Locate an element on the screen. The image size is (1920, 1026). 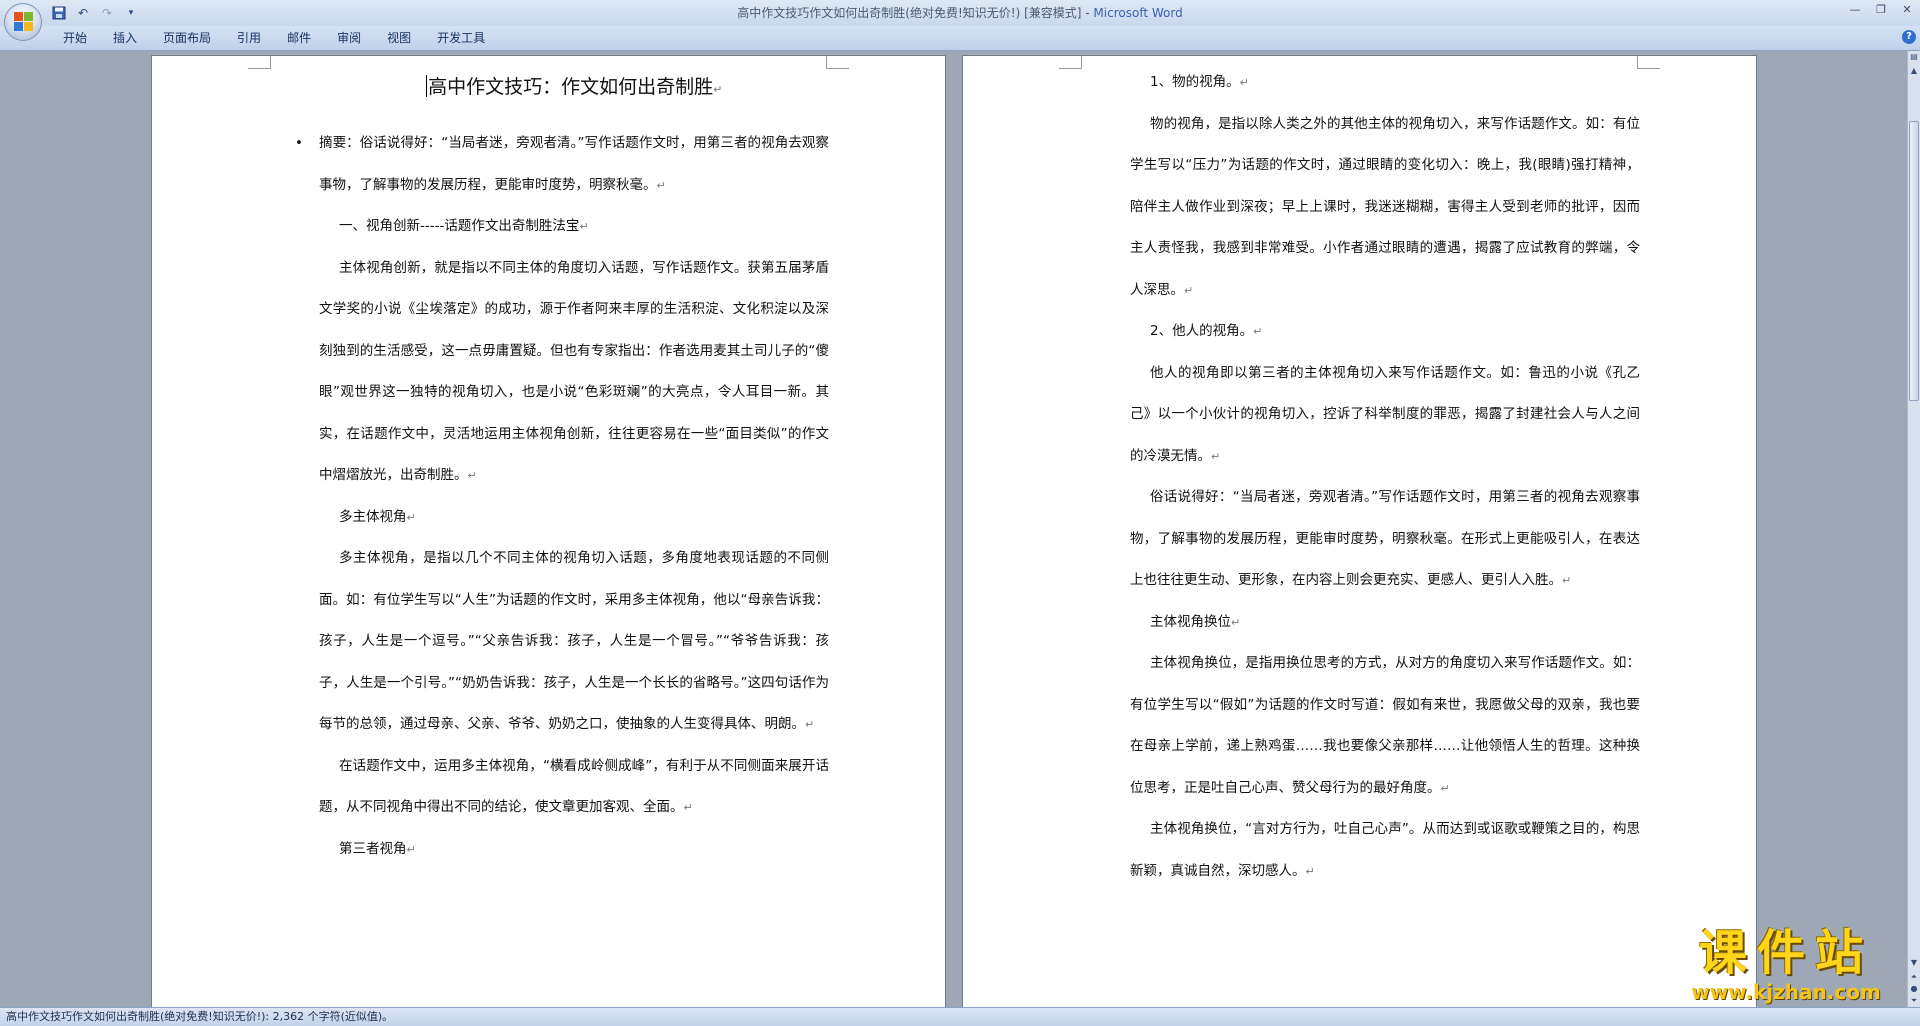
heading-section-1: 一、视角创新-----话题作文出奇制胜法宝↵ is located at coordinates (574, 227).